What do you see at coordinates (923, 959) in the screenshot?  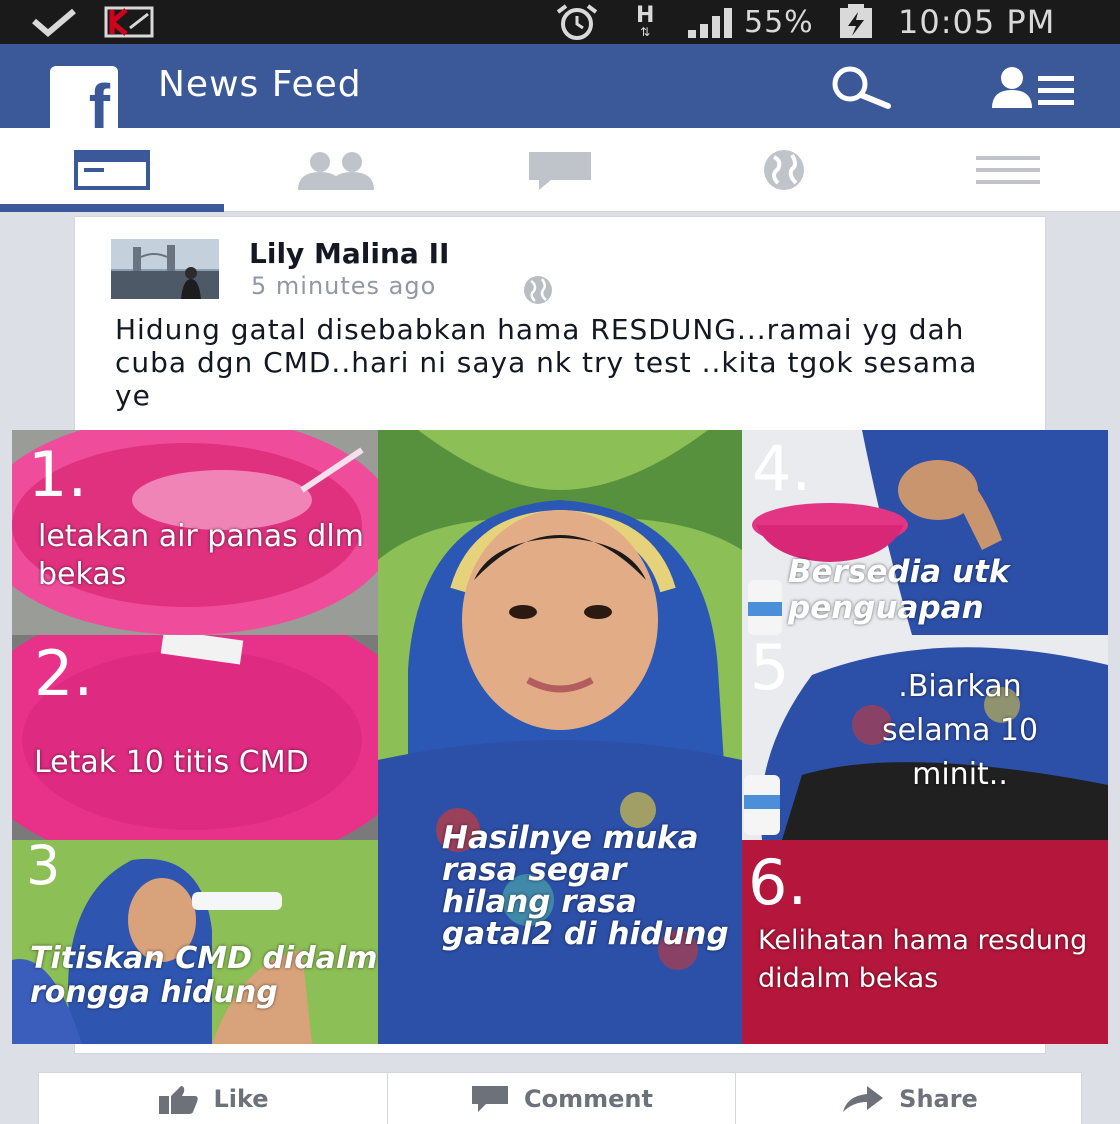 I see `step-caption: Kelihatan hama resdung didalm bekas` at bounding box center [923, 959].